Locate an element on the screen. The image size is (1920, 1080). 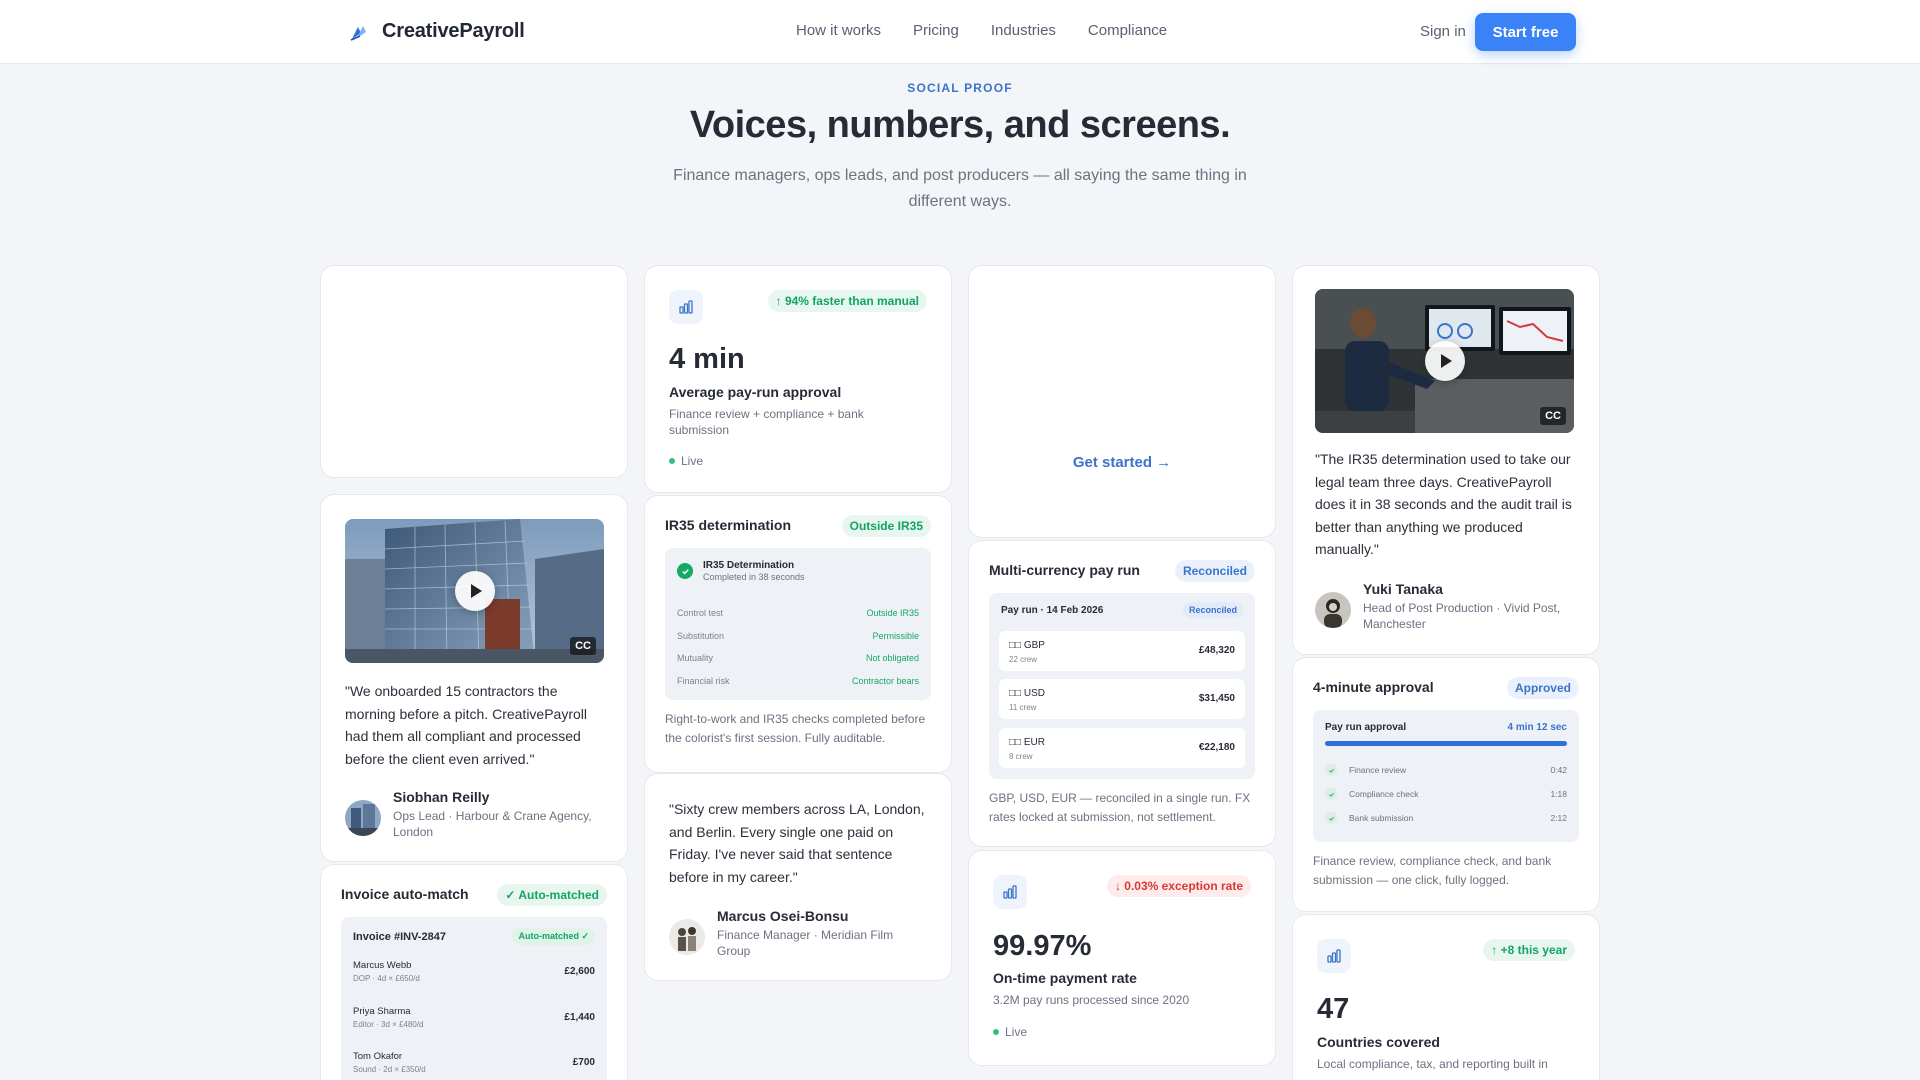
step-label: Finance review is located at coordinates (1378, 770).